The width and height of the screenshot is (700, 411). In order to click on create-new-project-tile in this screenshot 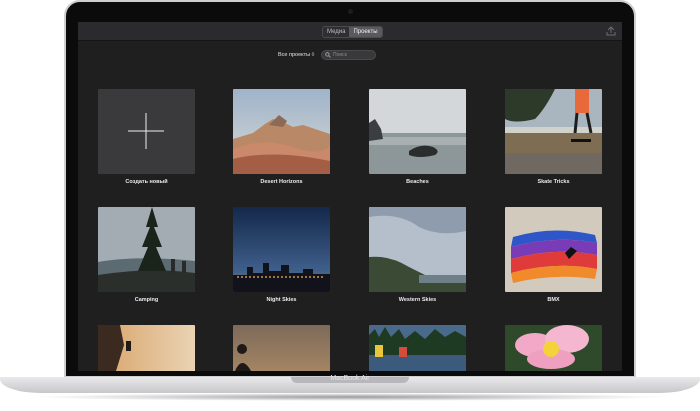, I will do `click(146, 131)`.